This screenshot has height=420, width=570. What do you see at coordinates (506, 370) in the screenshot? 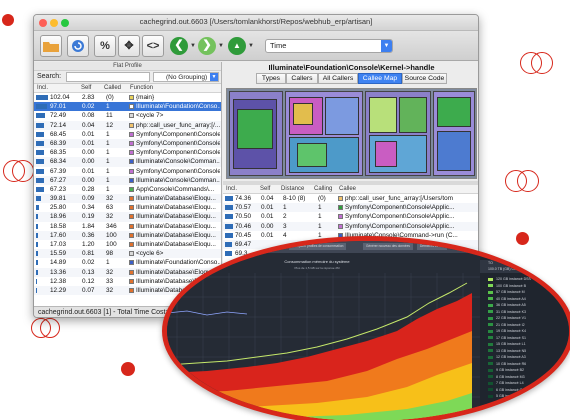
I see `legend-item: 9 GB instancé B2` at bounding box center [506, 370].